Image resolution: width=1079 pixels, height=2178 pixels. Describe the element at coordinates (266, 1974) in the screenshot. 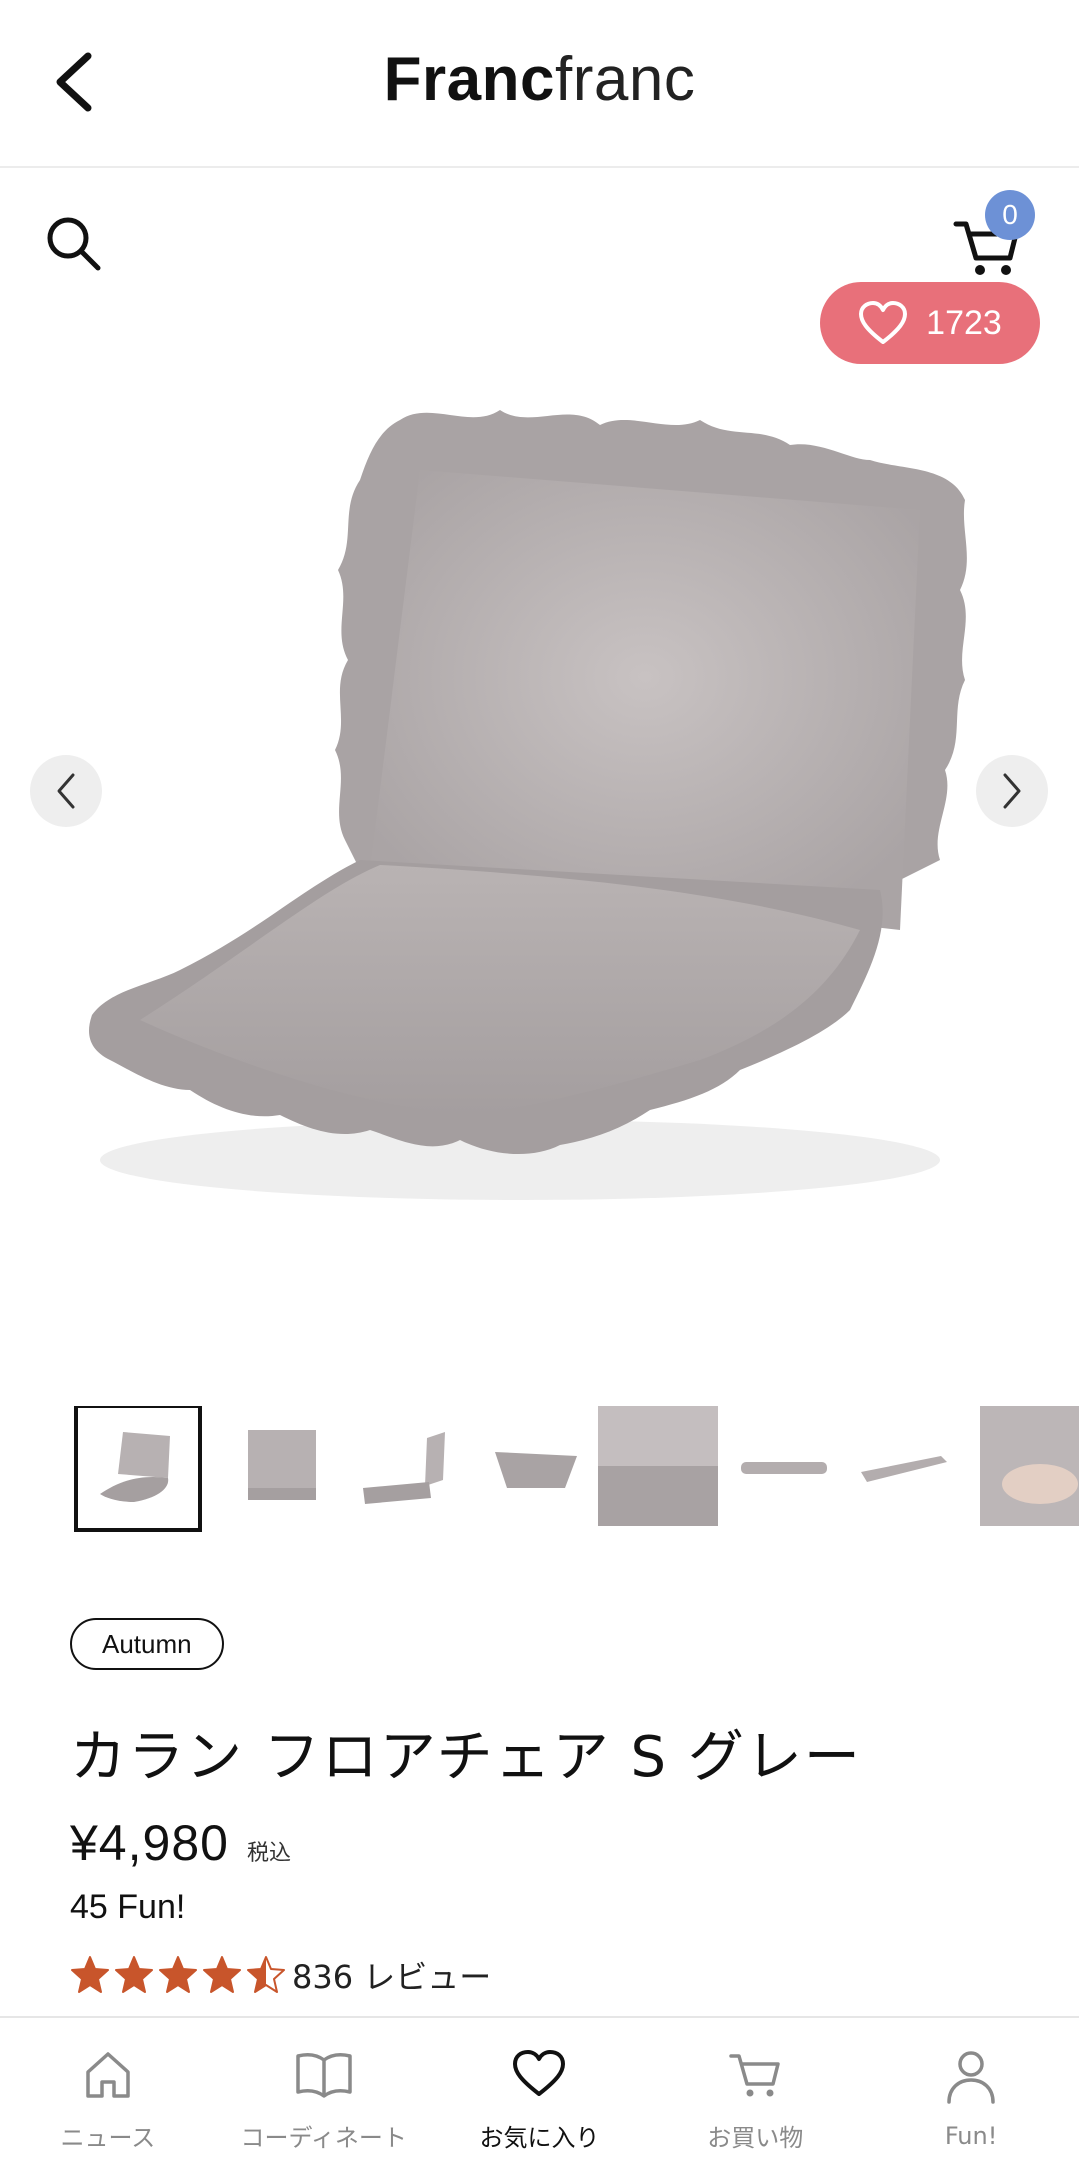

I see `star-half-icon` at that location.